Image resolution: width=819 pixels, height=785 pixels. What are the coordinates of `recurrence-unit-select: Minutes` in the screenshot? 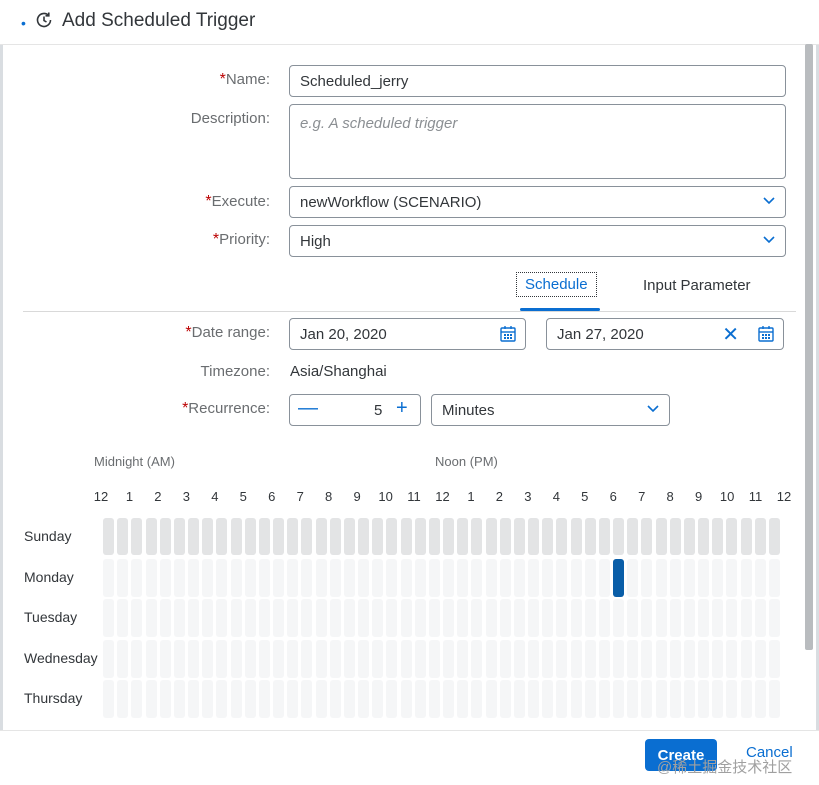 It's located at (550, 410).